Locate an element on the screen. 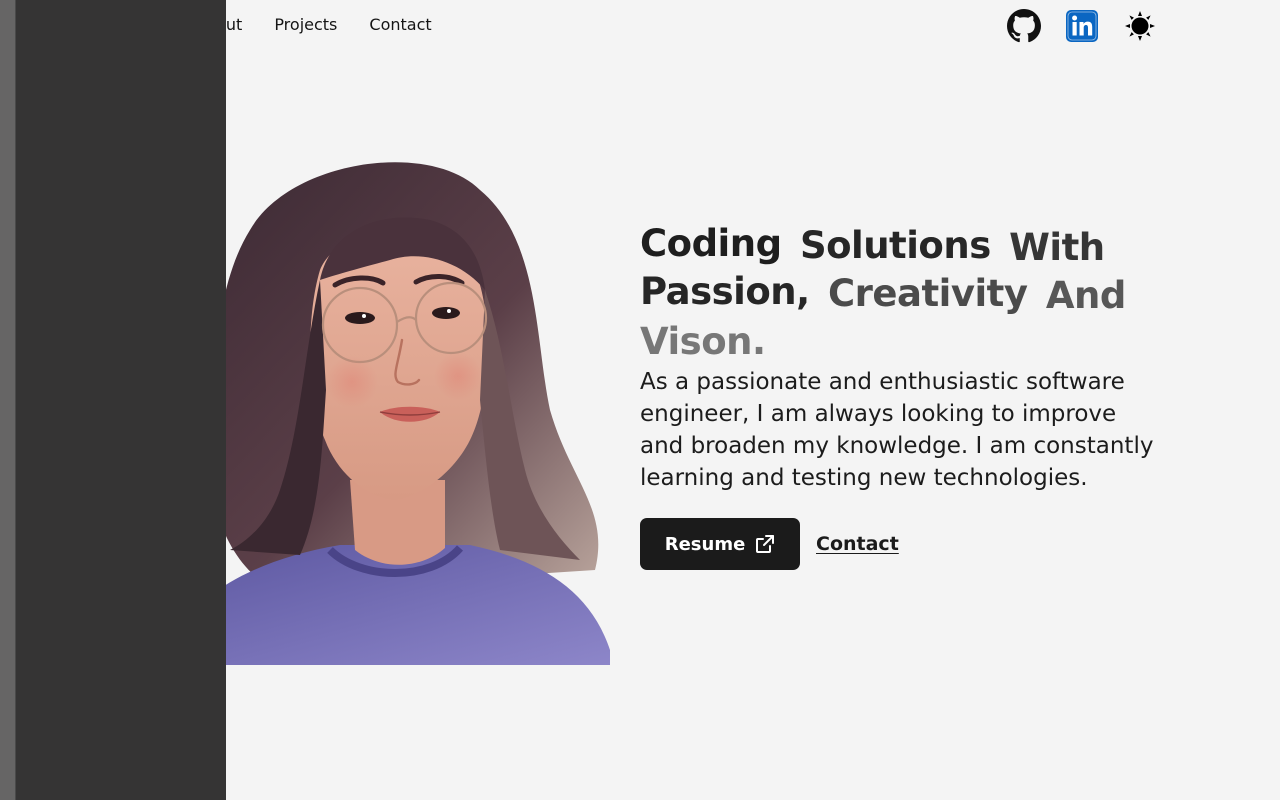  drawer-rail is located at coordinates (8, 400).